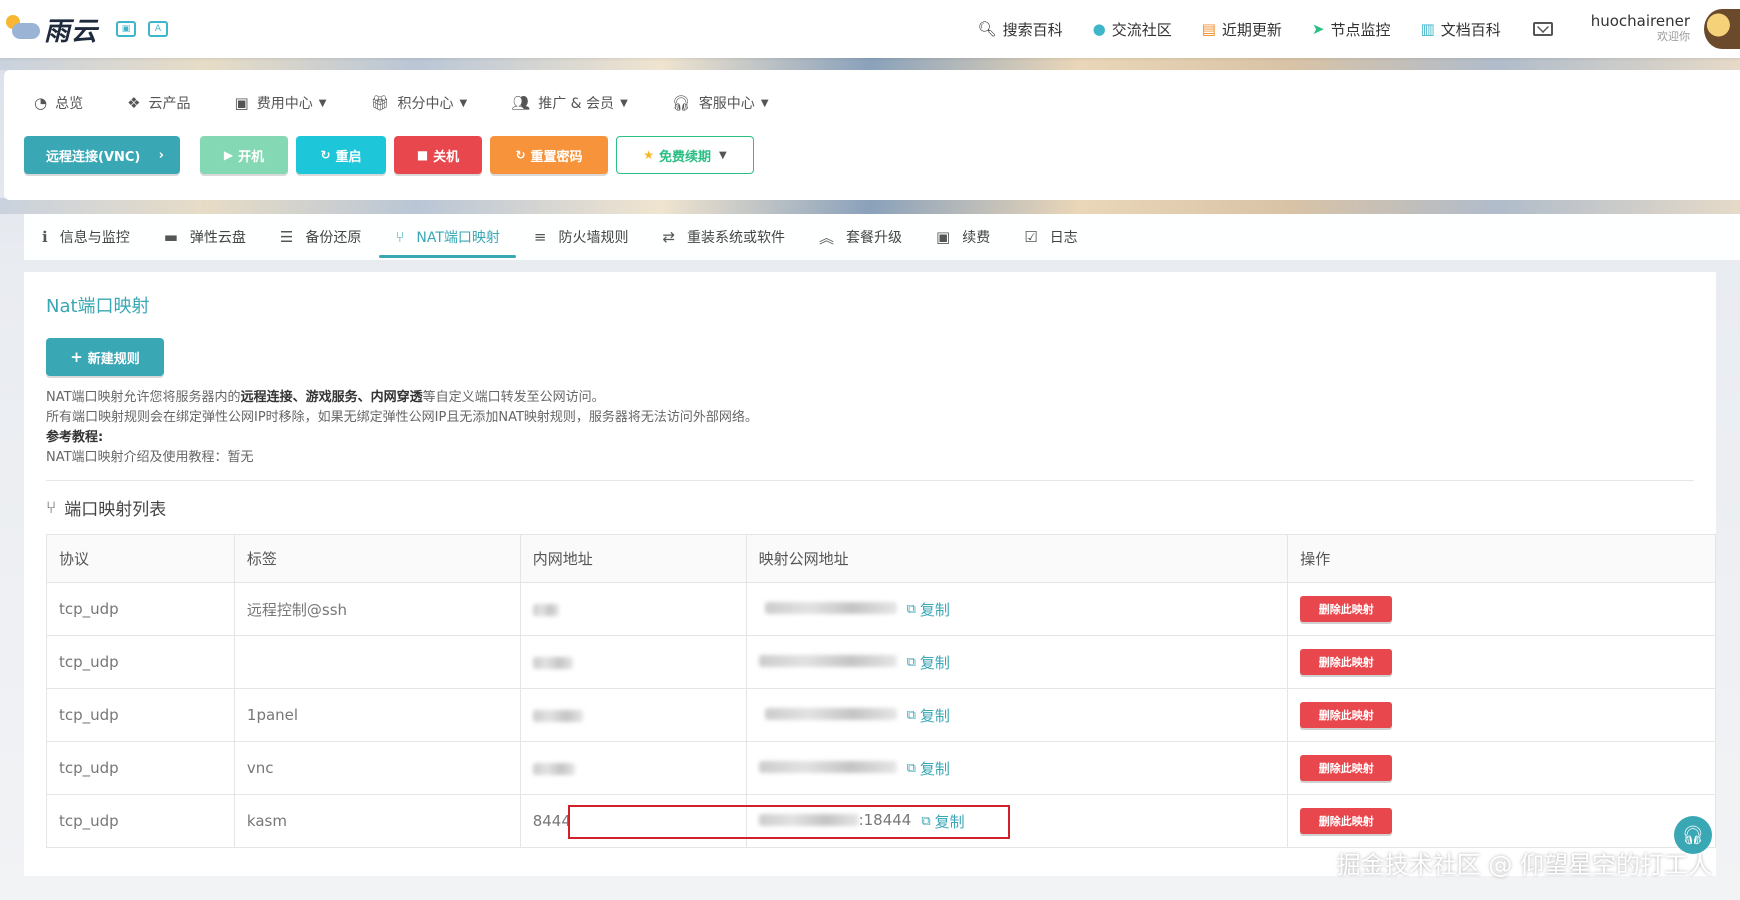 The height and width of the screenshot is (900, 1740). What do you see at coordinates (126, 29) in the screenshot?
I see `image-icon: ▣` at bounding box center [126, 29].